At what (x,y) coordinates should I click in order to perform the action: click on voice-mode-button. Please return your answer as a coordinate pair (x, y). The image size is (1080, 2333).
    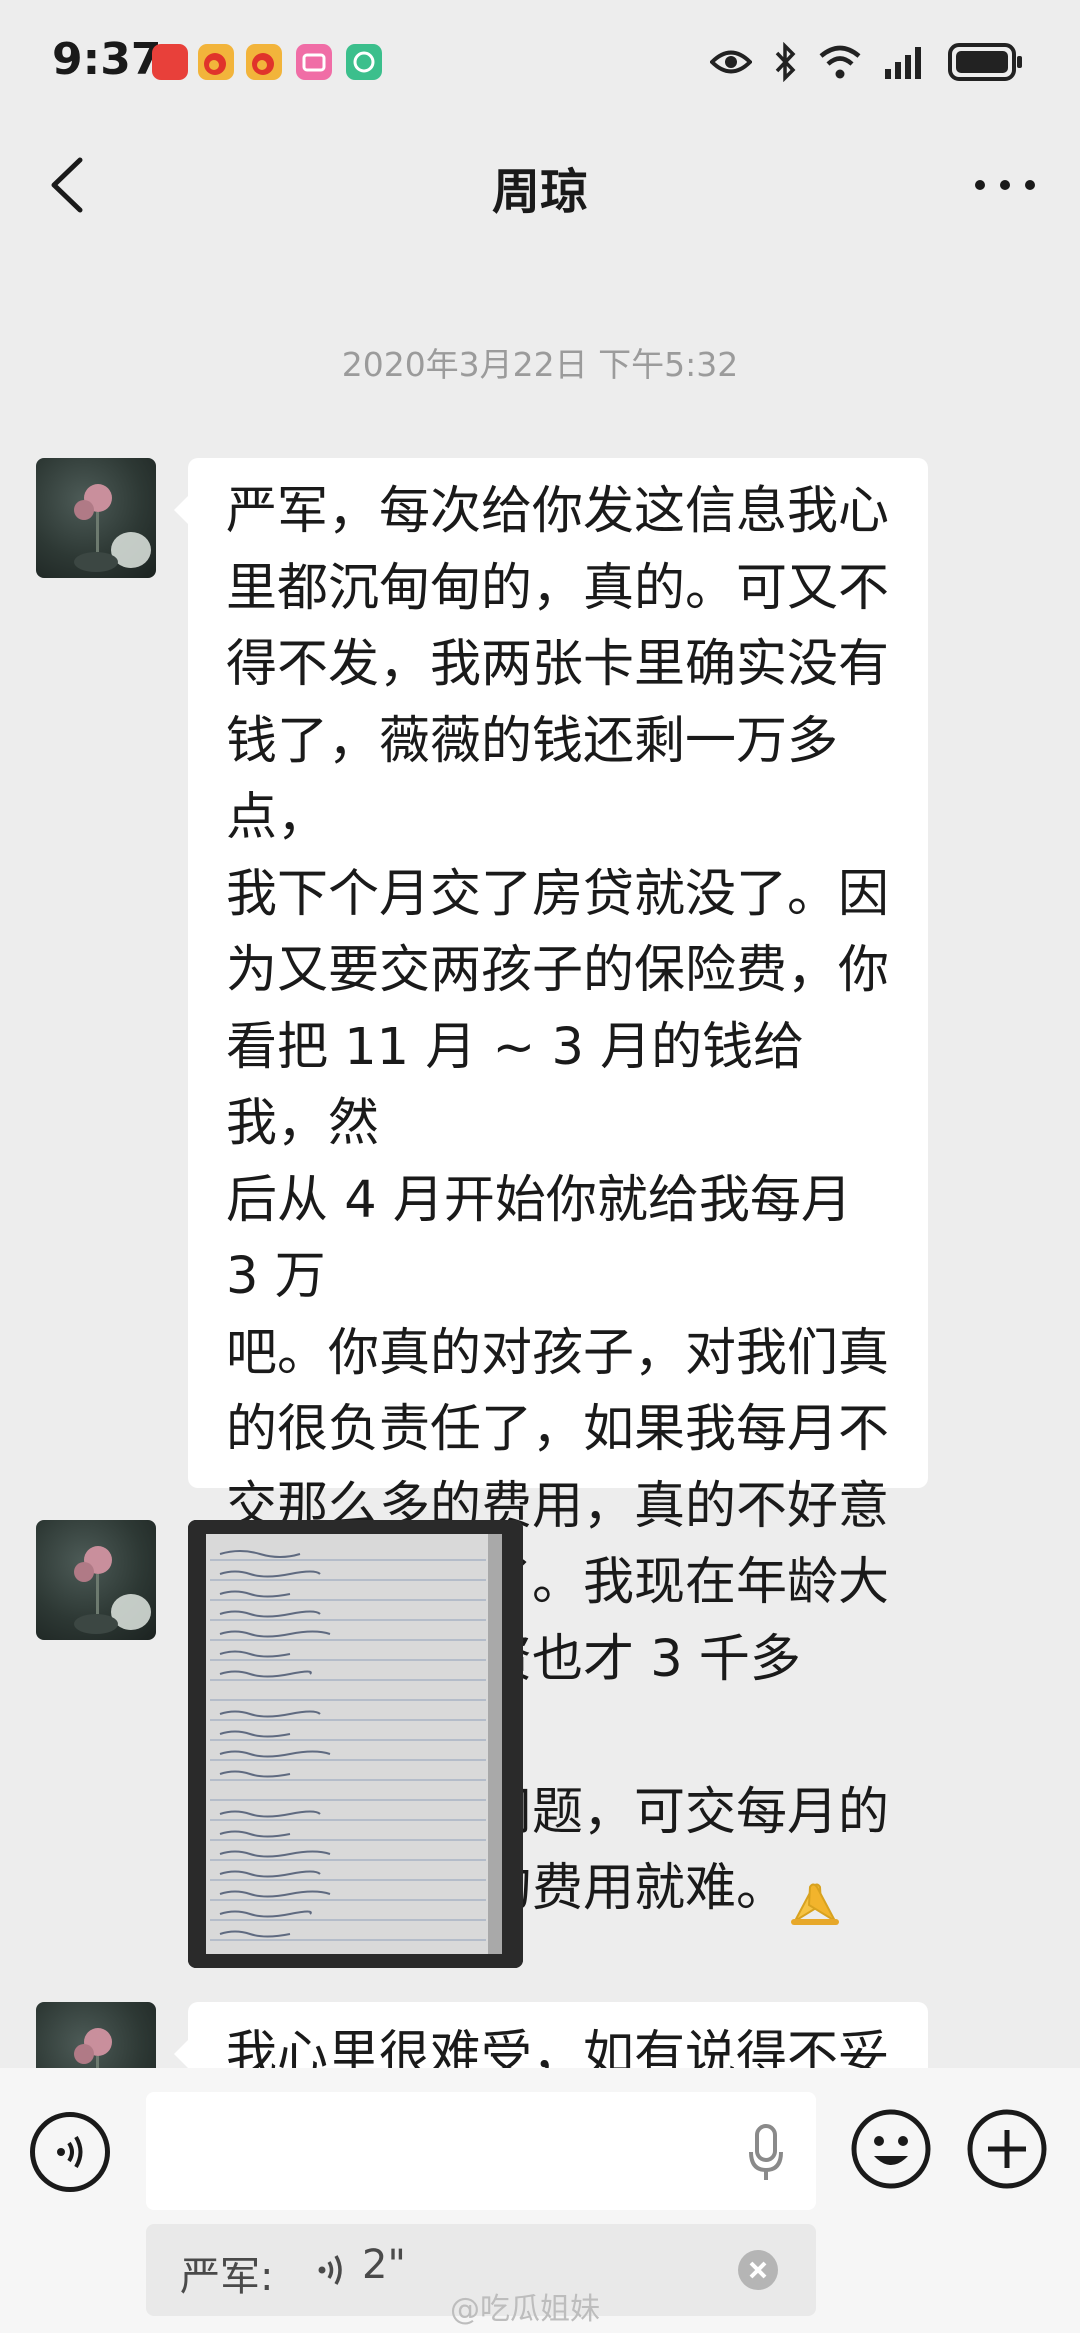
    Looking at the image, I should click on (70, 2152).